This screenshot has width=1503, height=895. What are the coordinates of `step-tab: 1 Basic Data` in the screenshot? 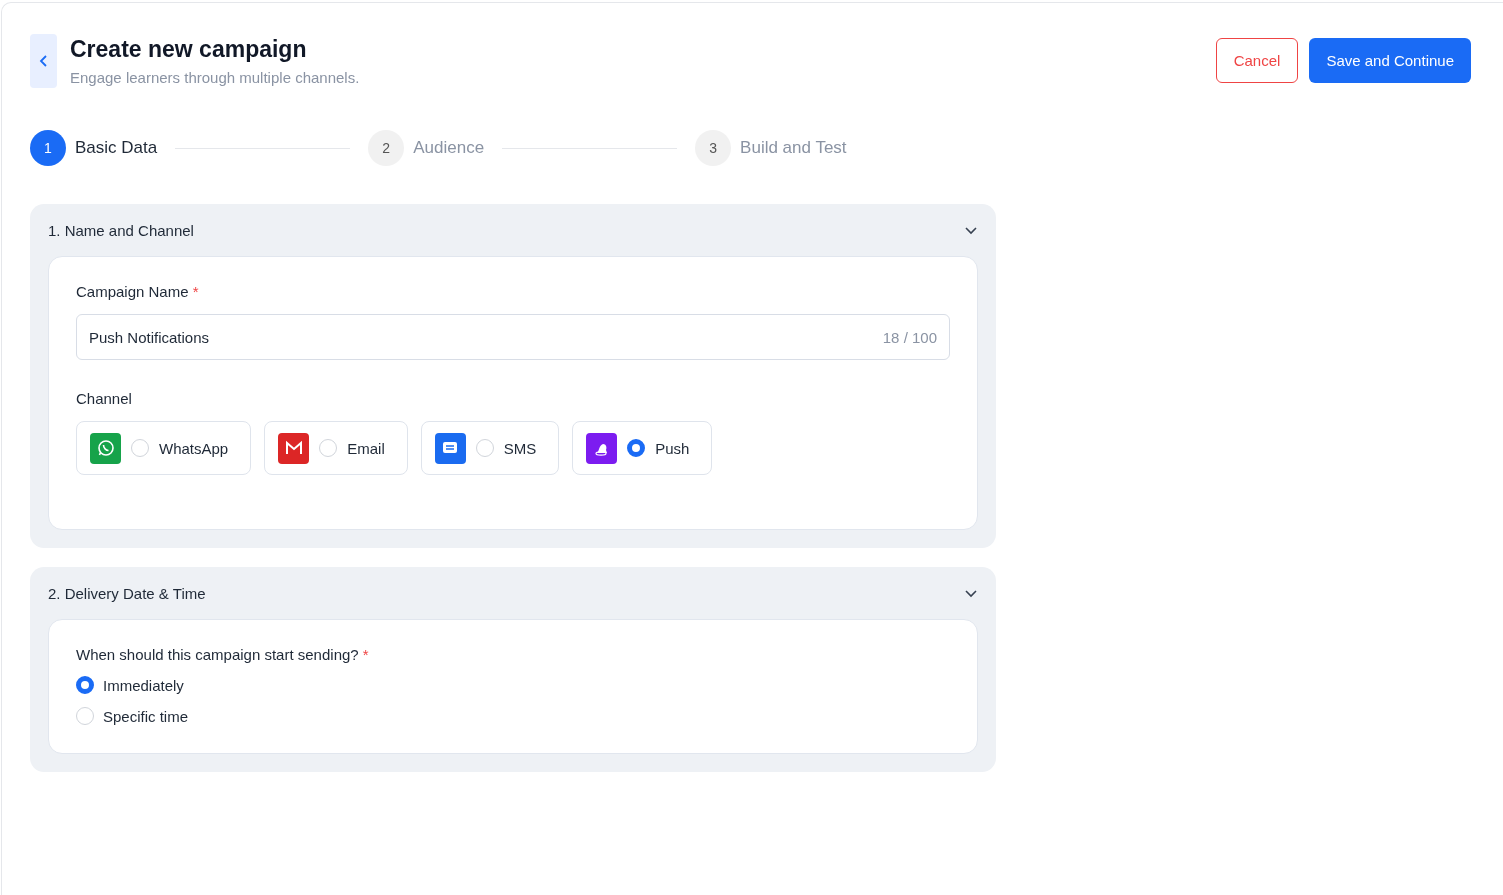 It's located at (94, 148).